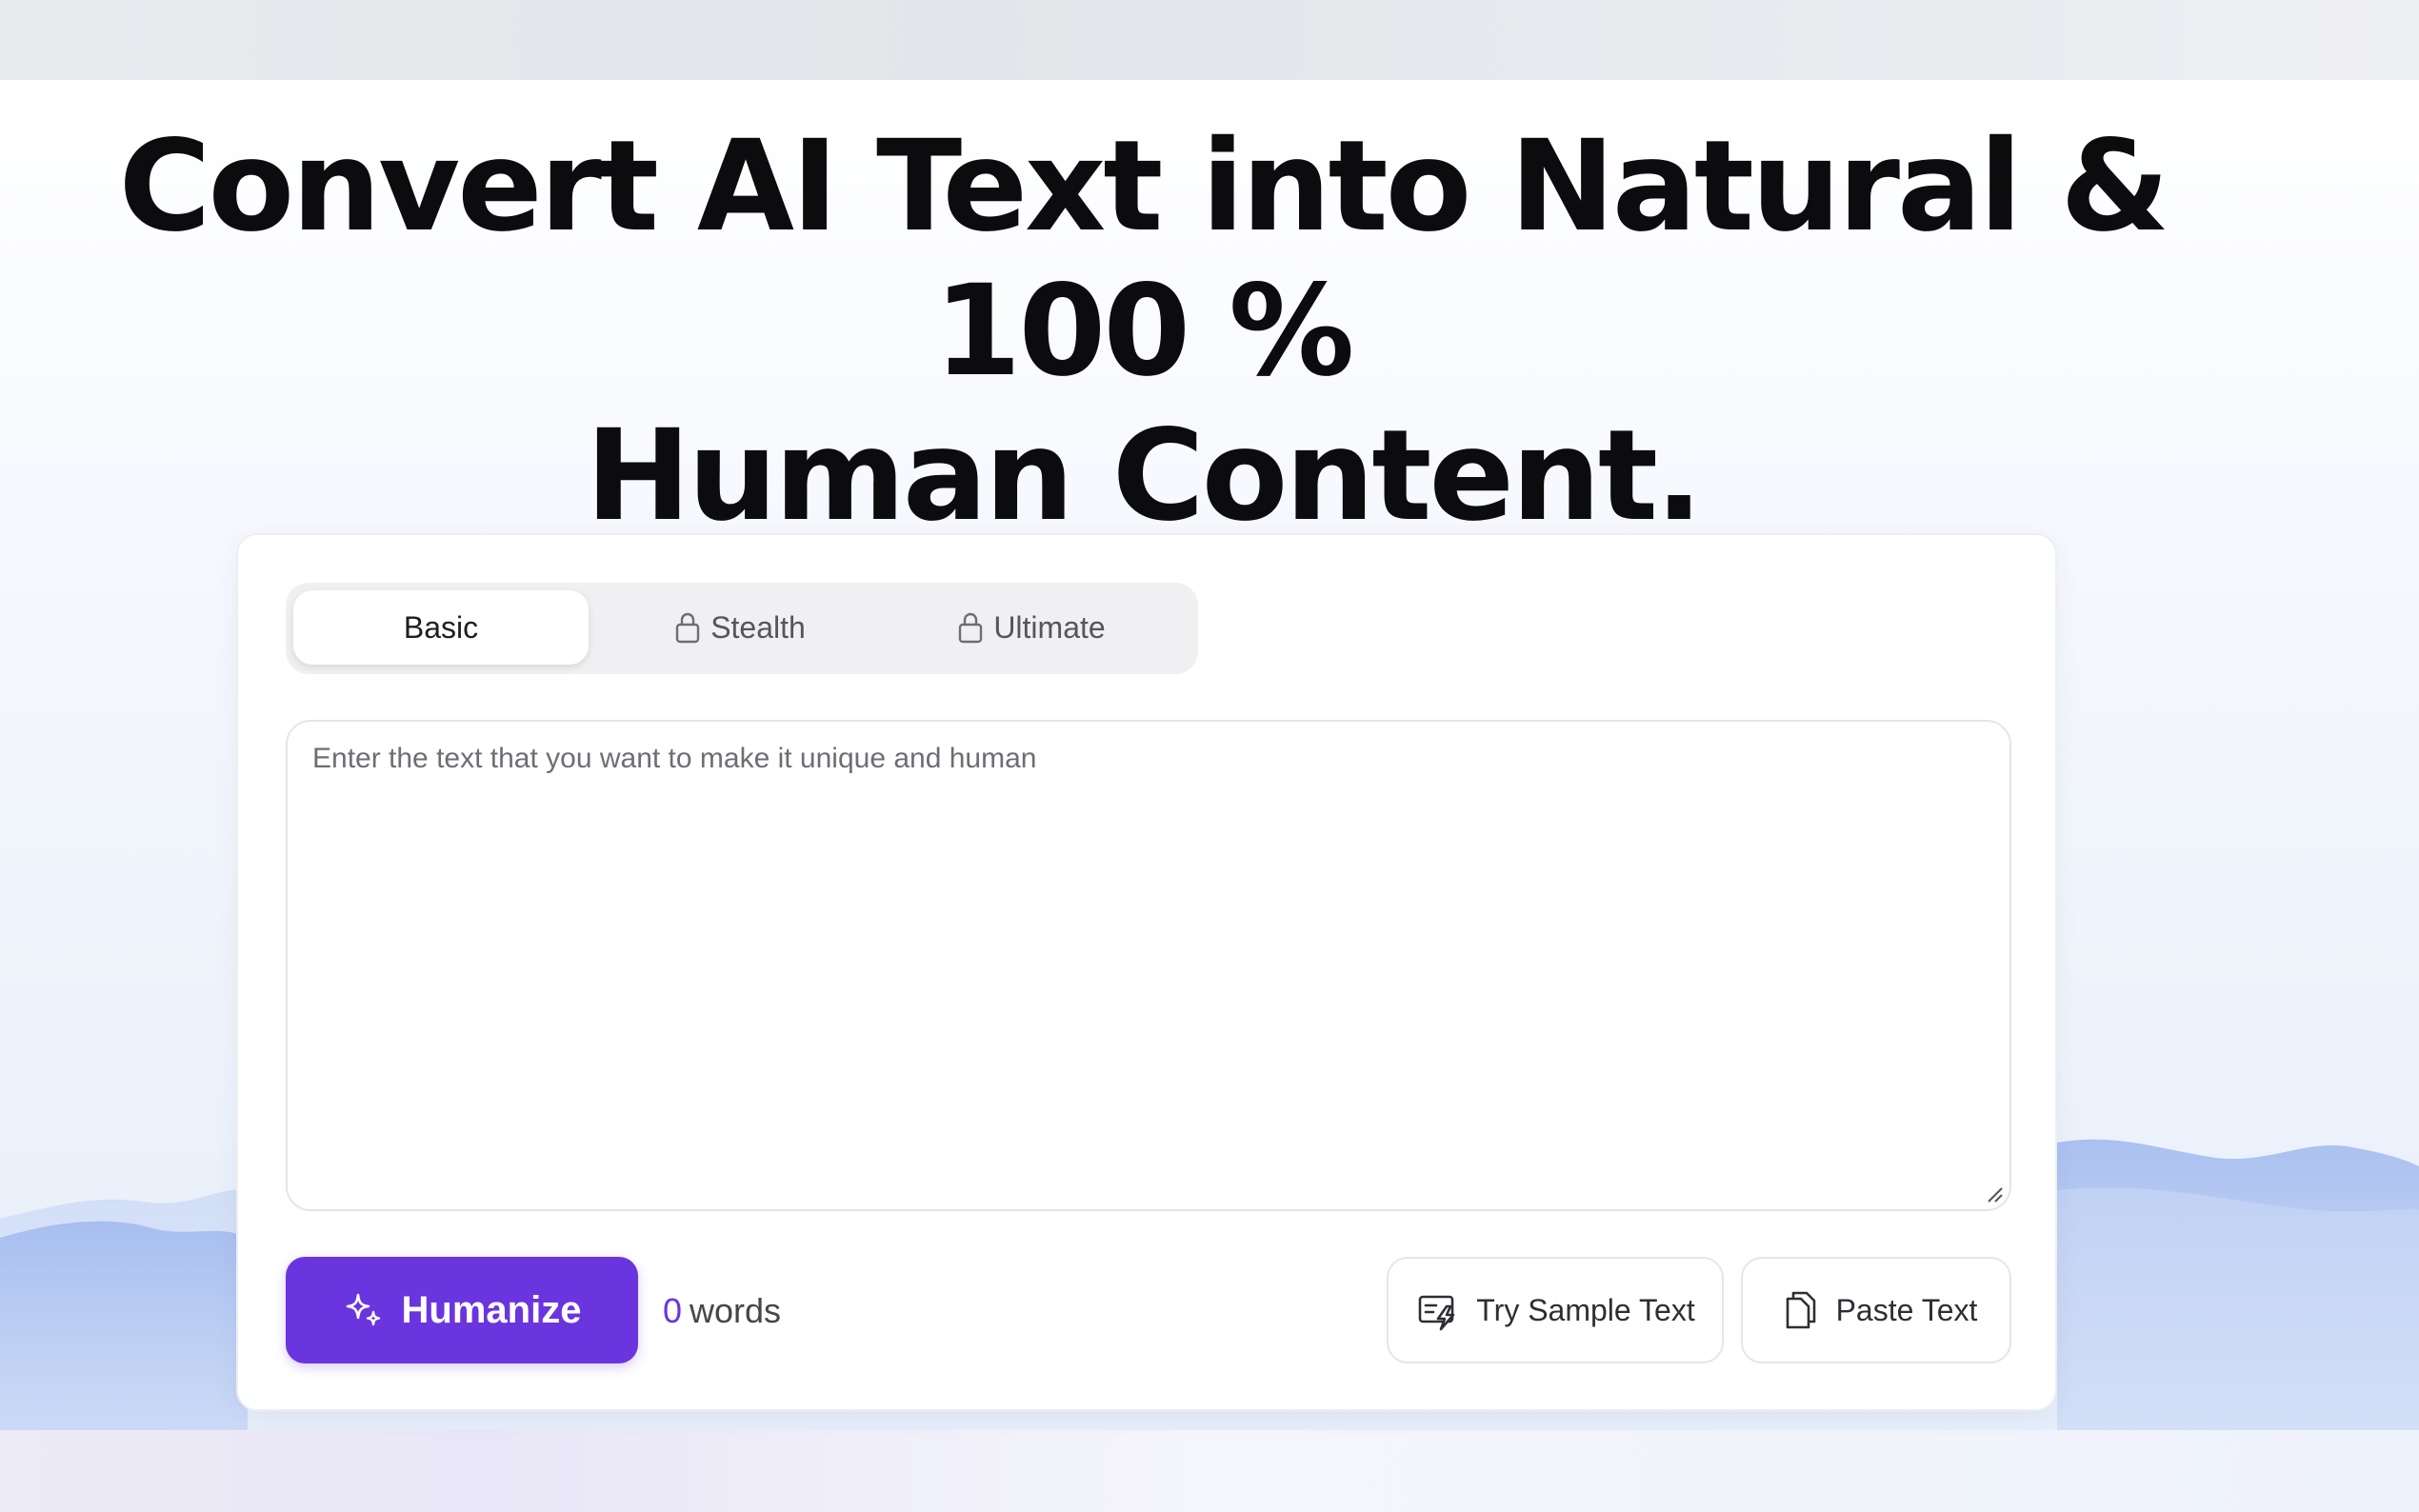  I want to click on tab-basic-label: Basic, so click(441, 627).